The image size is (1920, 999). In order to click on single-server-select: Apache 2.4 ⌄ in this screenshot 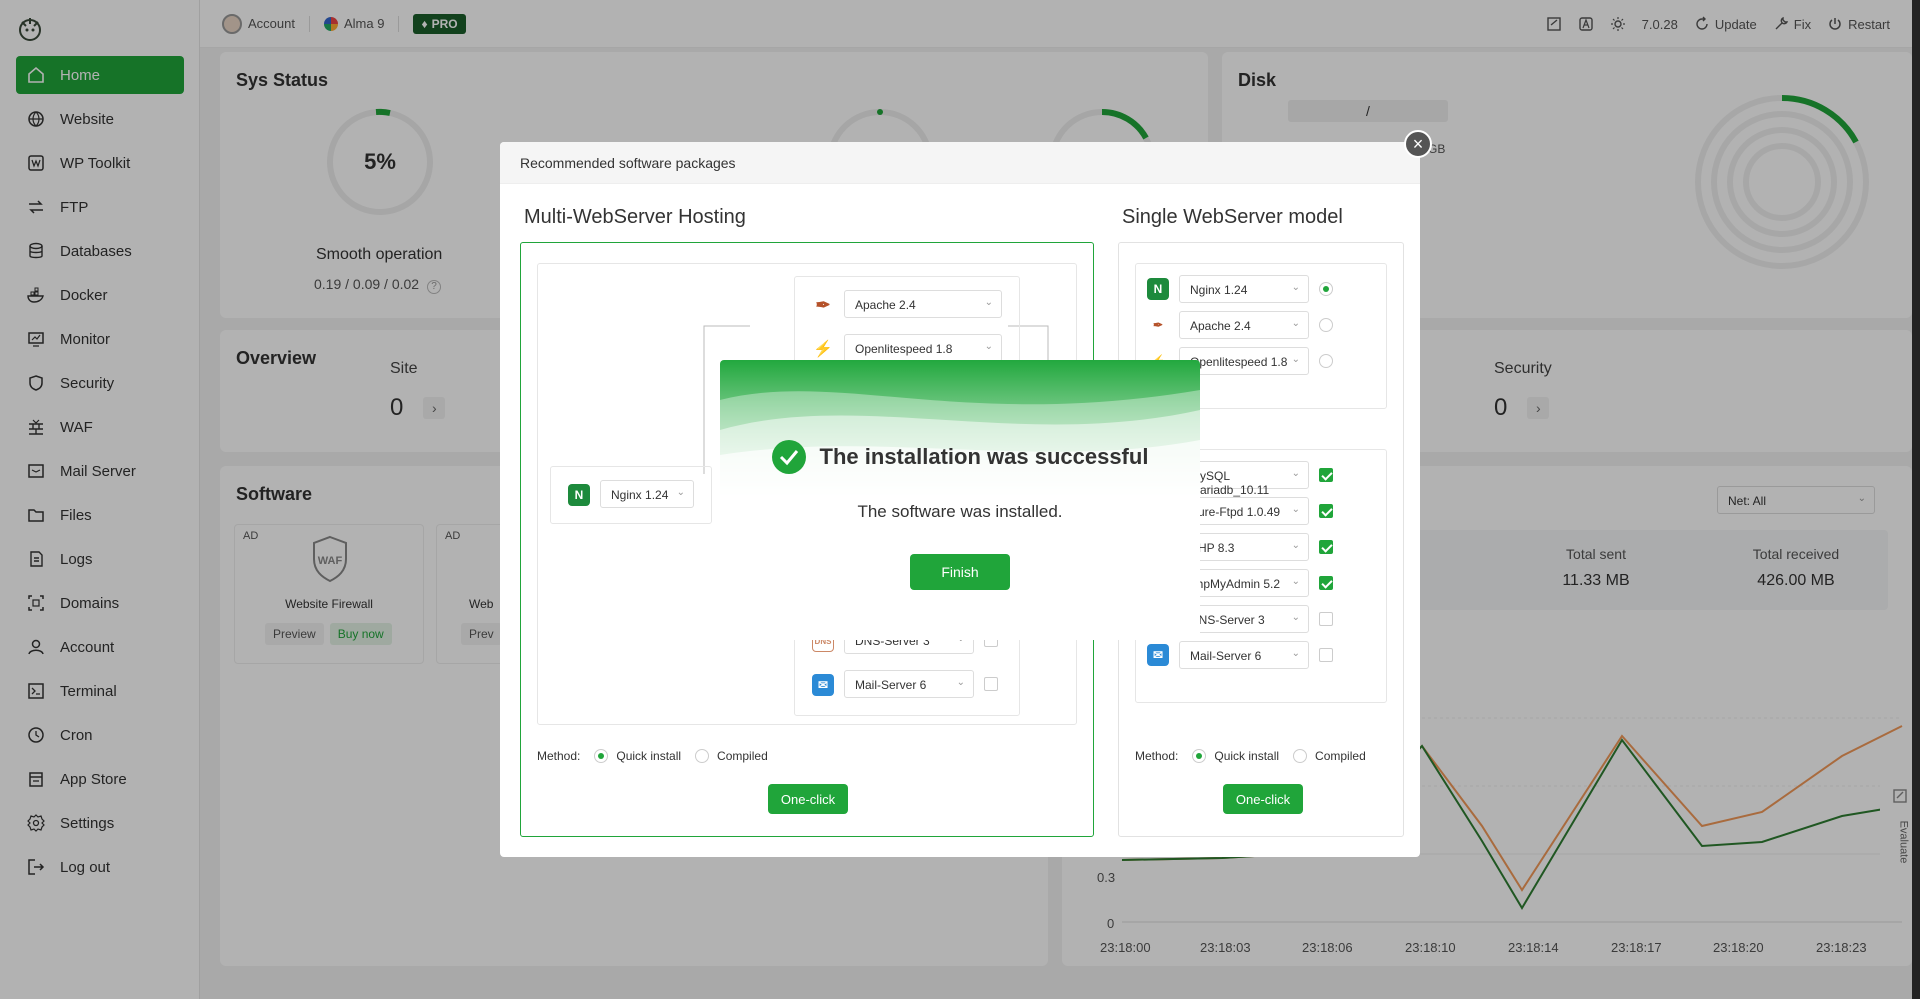, I will do `click(1244, 325)`.